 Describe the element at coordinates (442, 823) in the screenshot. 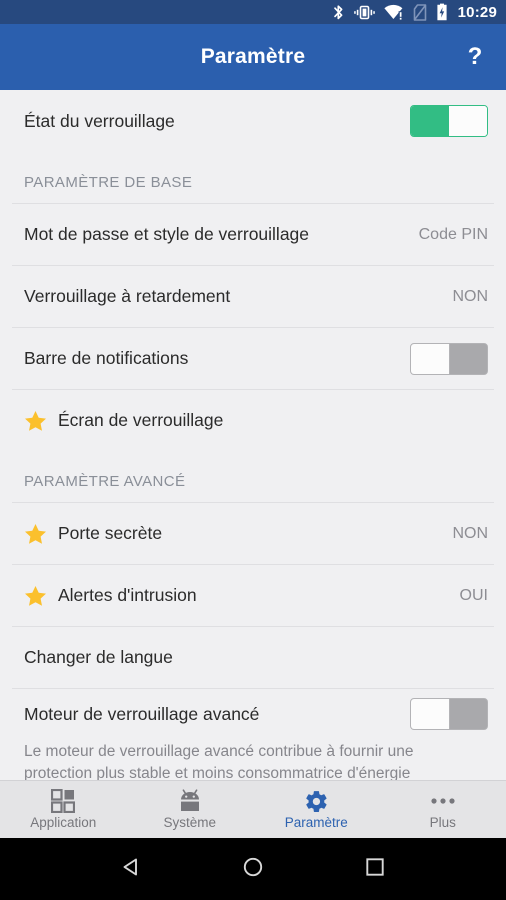

I see `tab-label: Plus` at that location.